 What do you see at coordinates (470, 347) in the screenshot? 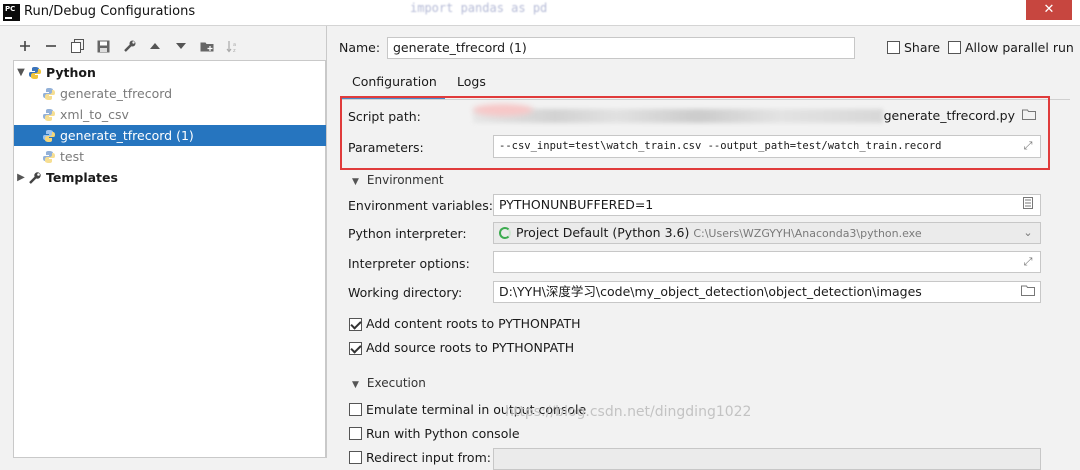
I see `add-source-roots-label: Add source roots to PYTHONPATH` at bounding box center [470, 347].